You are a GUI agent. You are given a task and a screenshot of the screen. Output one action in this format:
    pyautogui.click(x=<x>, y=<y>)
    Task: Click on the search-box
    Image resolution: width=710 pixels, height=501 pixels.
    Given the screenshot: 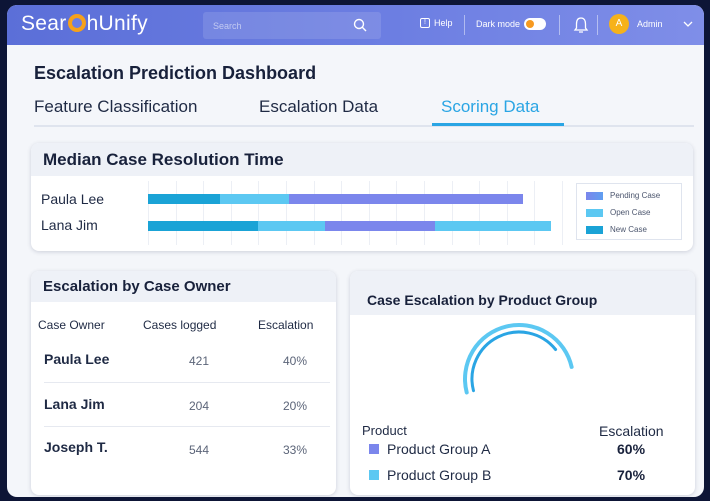 What is the action you would take?
    pyautogui.click(x=292, y=25)
    